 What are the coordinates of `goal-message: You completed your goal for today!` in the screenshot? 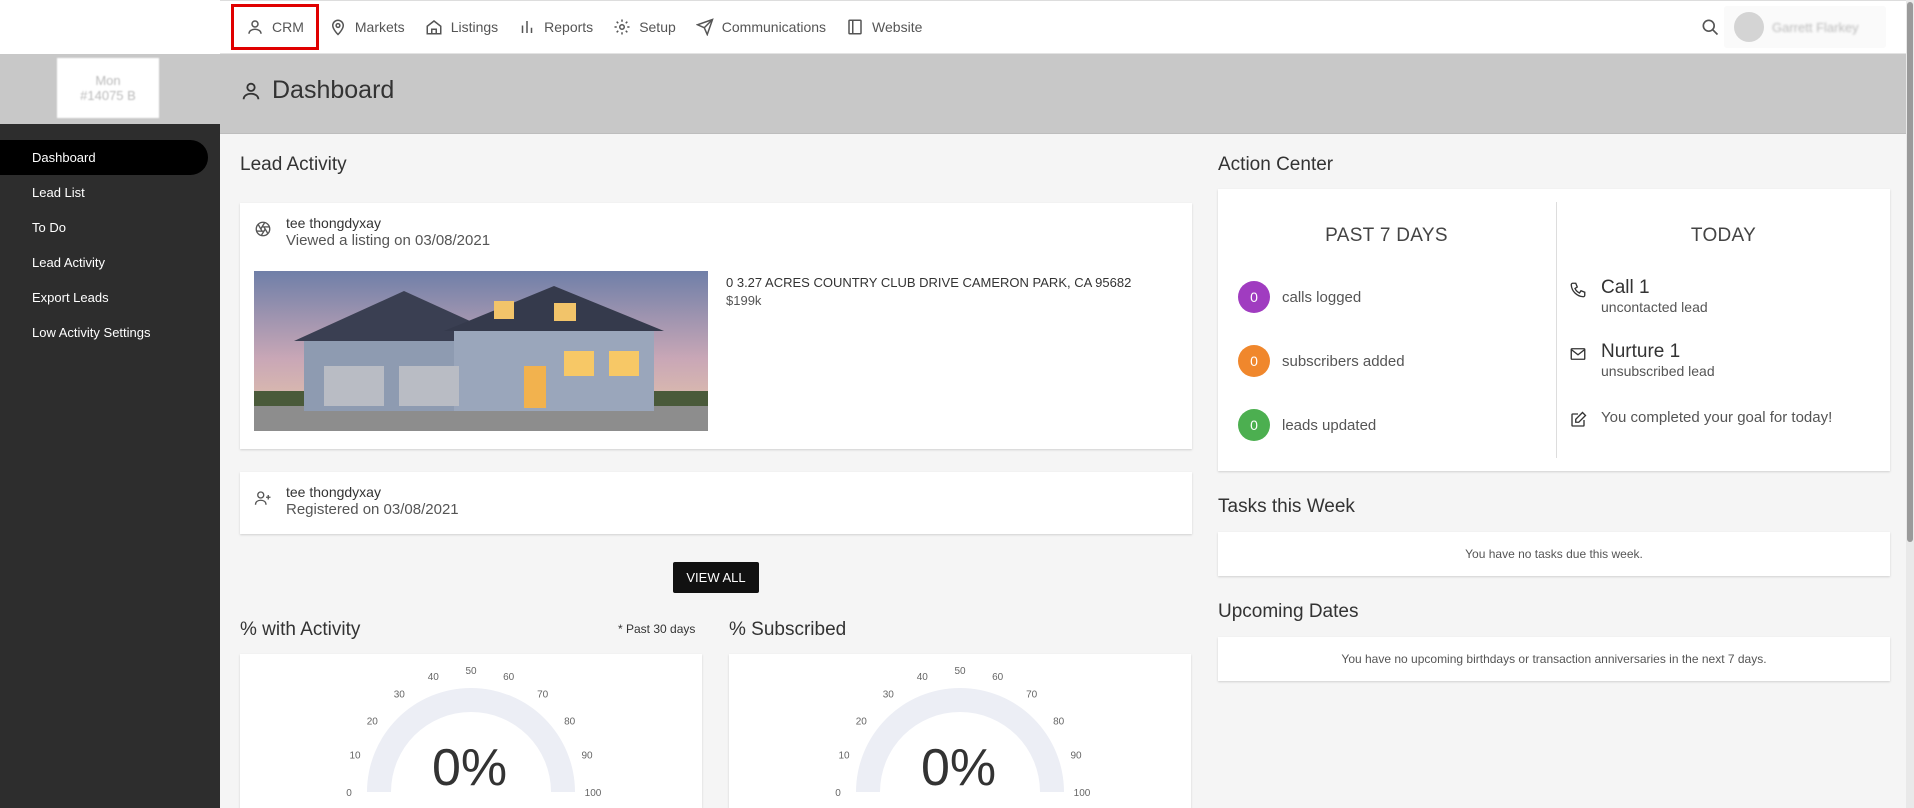 It's located at (1717, 417).